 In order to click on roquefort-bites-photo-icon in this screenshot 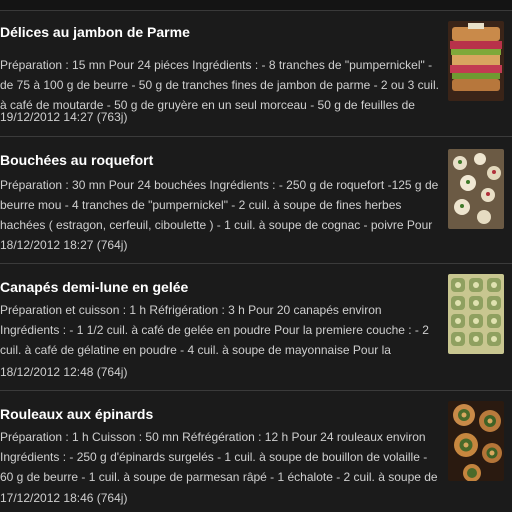, I will do `click(476, 189)`.